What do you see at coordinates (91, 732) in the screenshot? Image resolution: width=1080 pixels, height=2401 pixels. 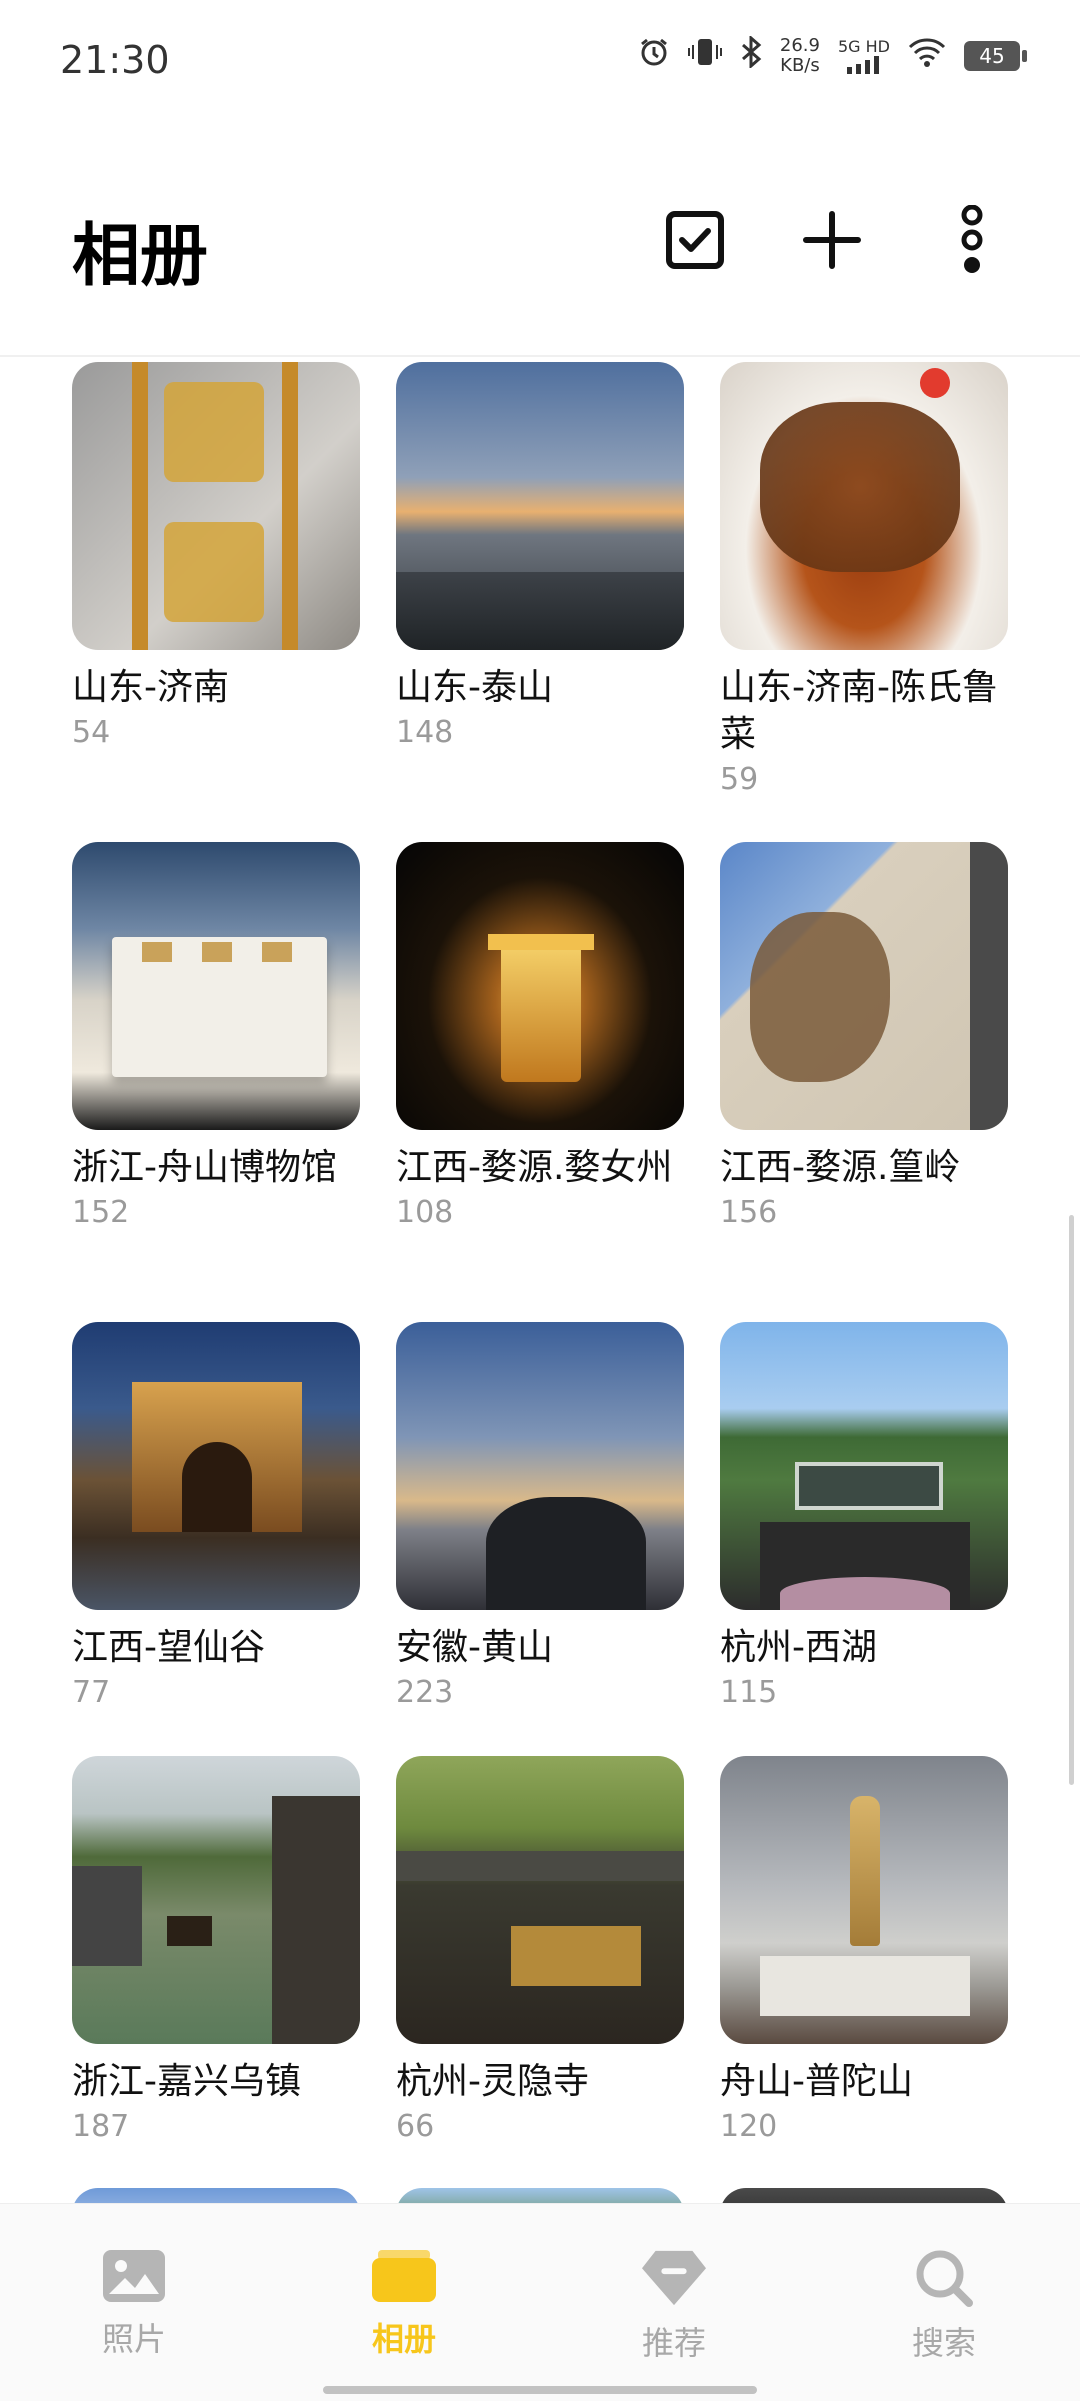 I see `album-count: 54` at bounding box center [91, 732].